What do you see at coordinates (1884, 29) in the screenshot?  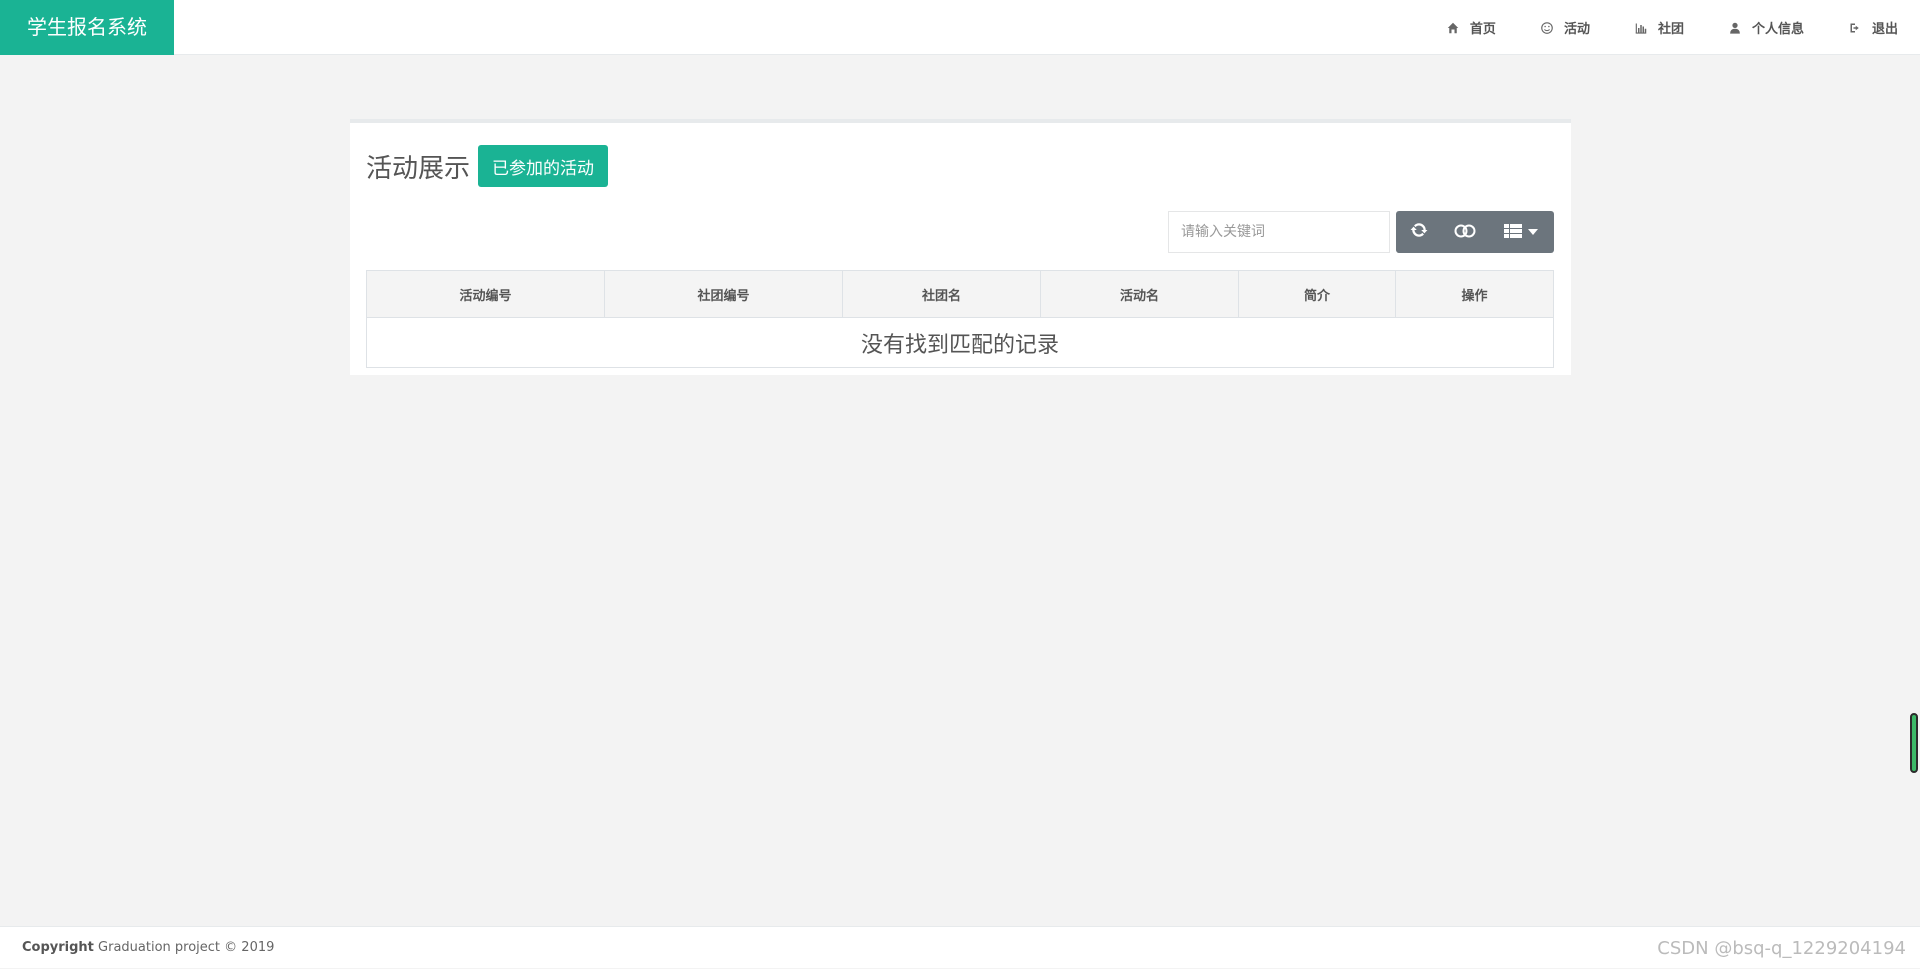 I see `nav-item-label: 退出` at bounding box center [1884, 29].